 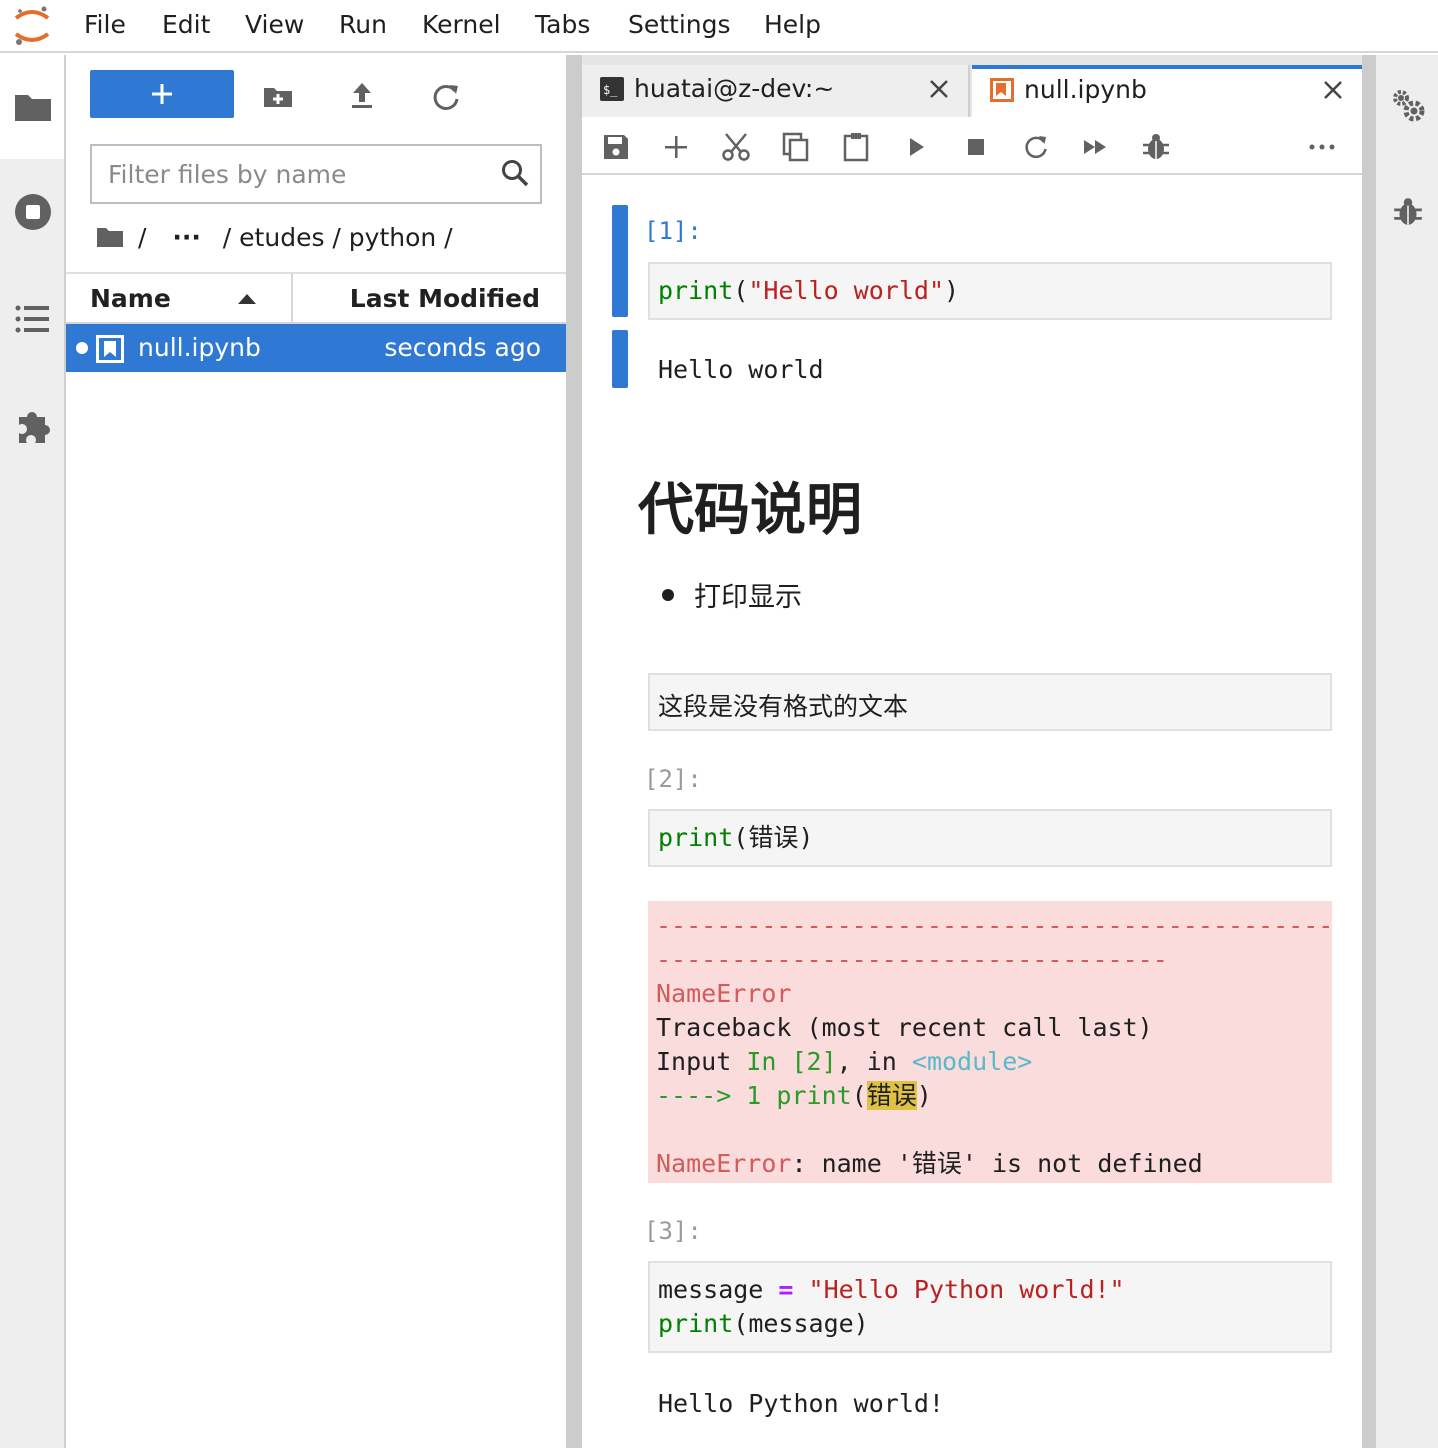 I want to click on code-token: (message), so click(x=801, y=1323).